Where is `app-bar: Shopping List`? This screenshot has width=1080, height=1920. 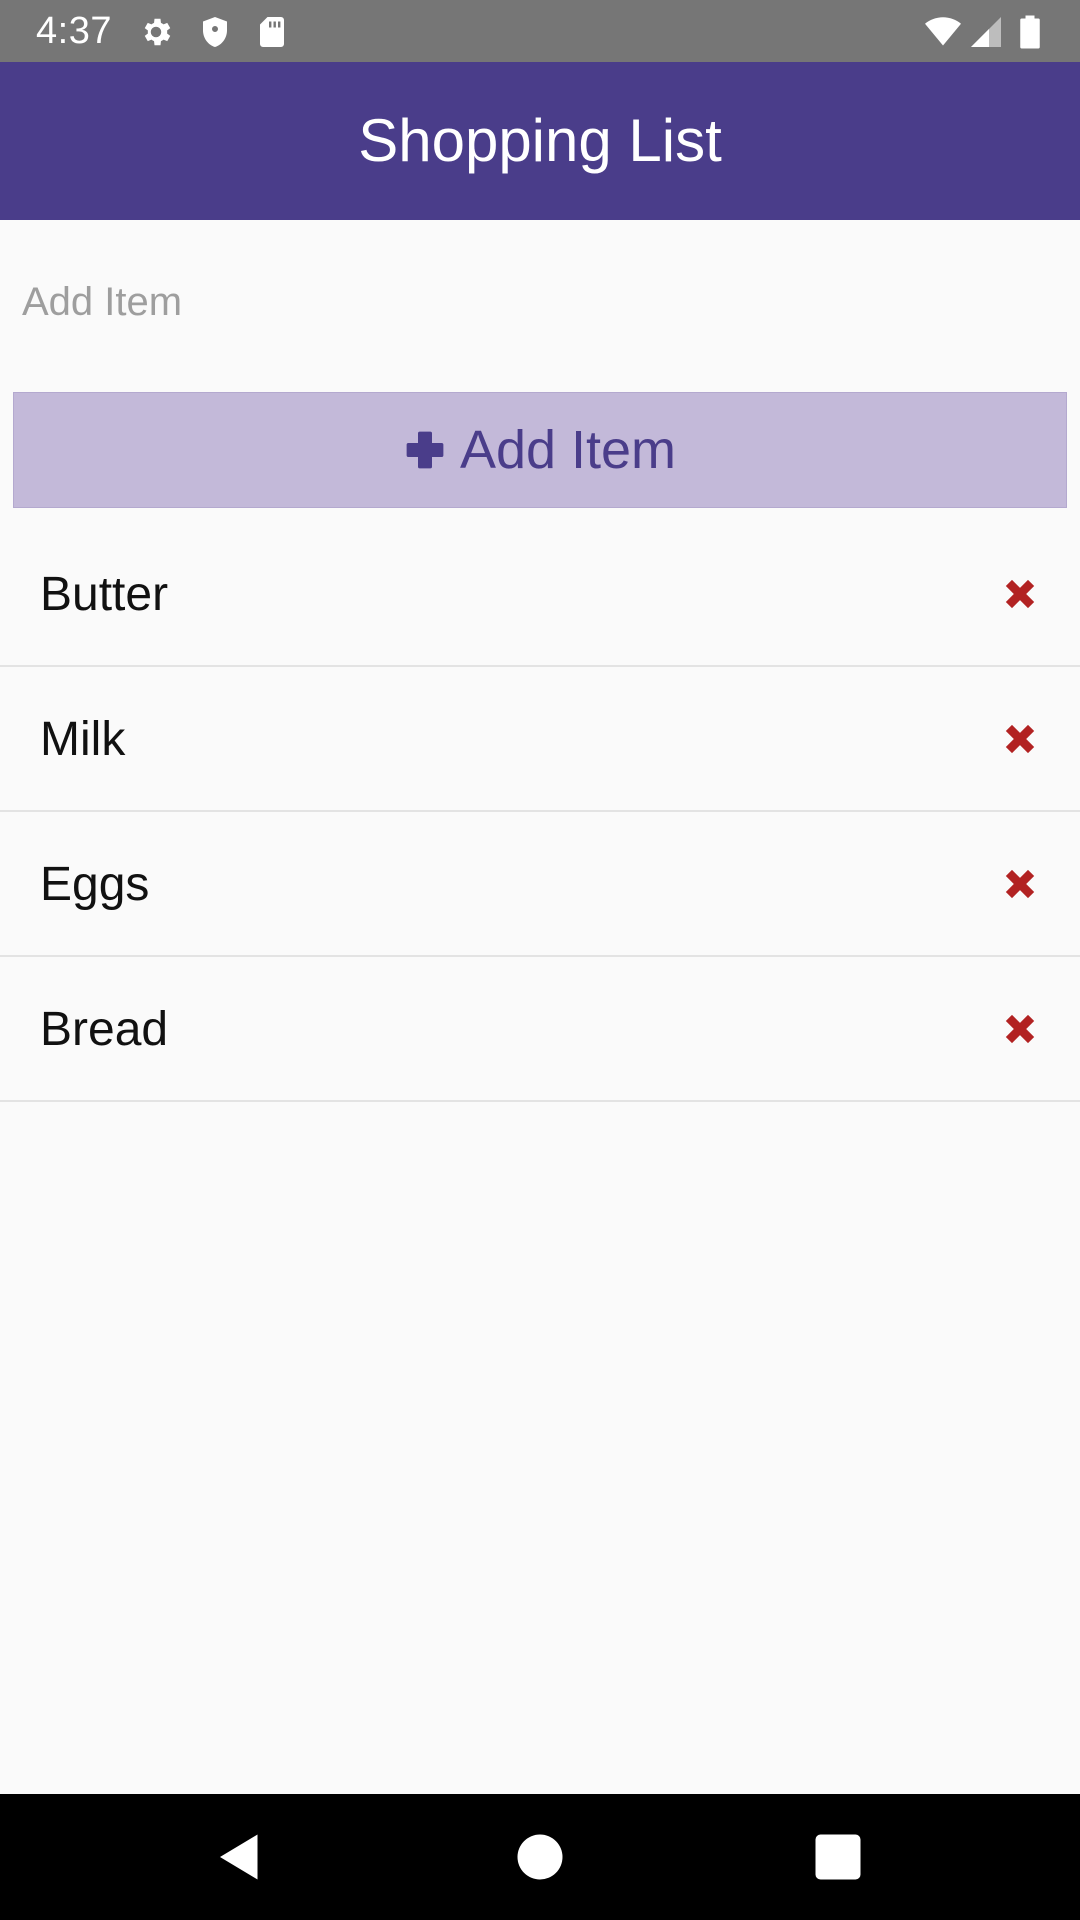
app-bar: Shopping List is located at coordinates (540, 141).